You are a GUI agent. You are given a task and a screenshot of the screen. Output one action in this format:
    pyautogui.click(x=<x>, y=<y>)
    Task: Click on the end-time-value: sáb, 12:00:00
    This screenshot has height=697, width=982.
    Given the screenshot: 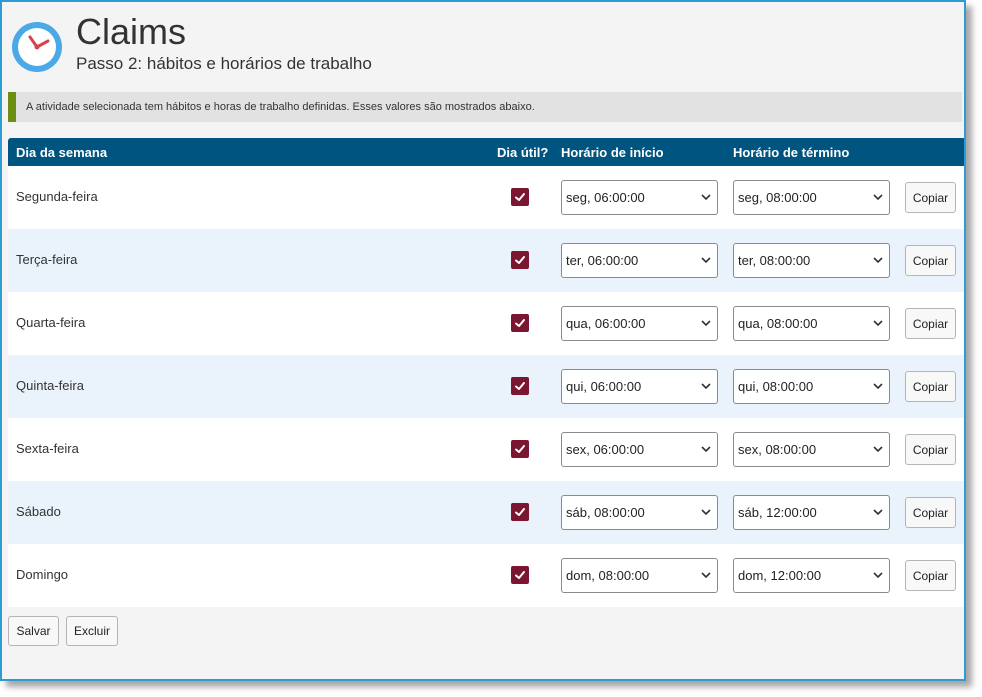 What is the action you would take?
    pyautogui.click(x=777, y=512)
    